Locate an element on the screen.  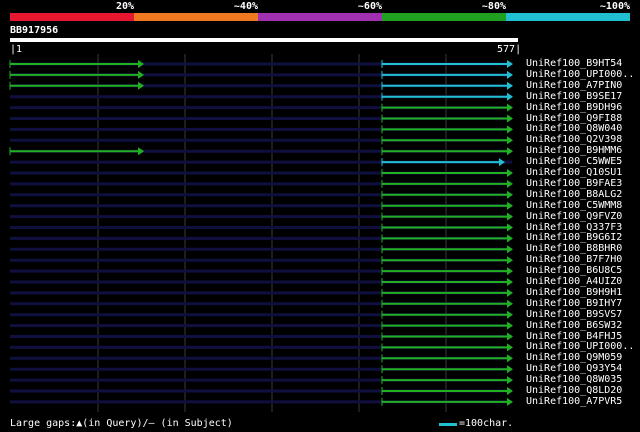
hit-name: UniRef100_B9SE17 is located at coordinates (574, 96).